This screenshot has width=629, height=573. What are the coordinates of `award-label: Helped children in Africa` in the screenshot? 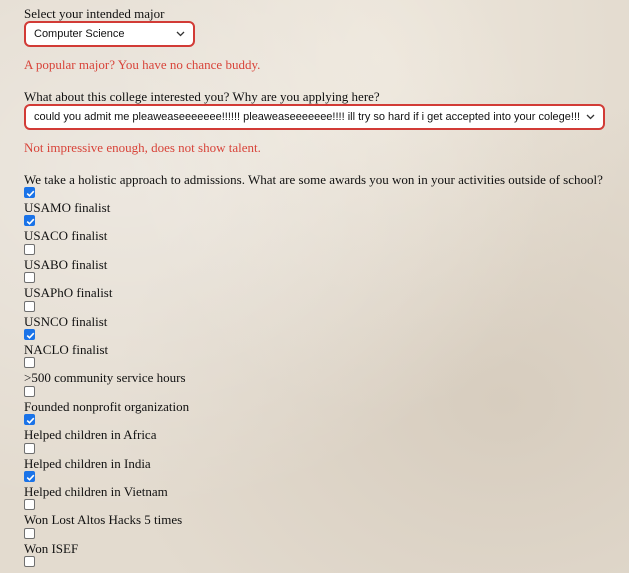 It's located at (90, 435).